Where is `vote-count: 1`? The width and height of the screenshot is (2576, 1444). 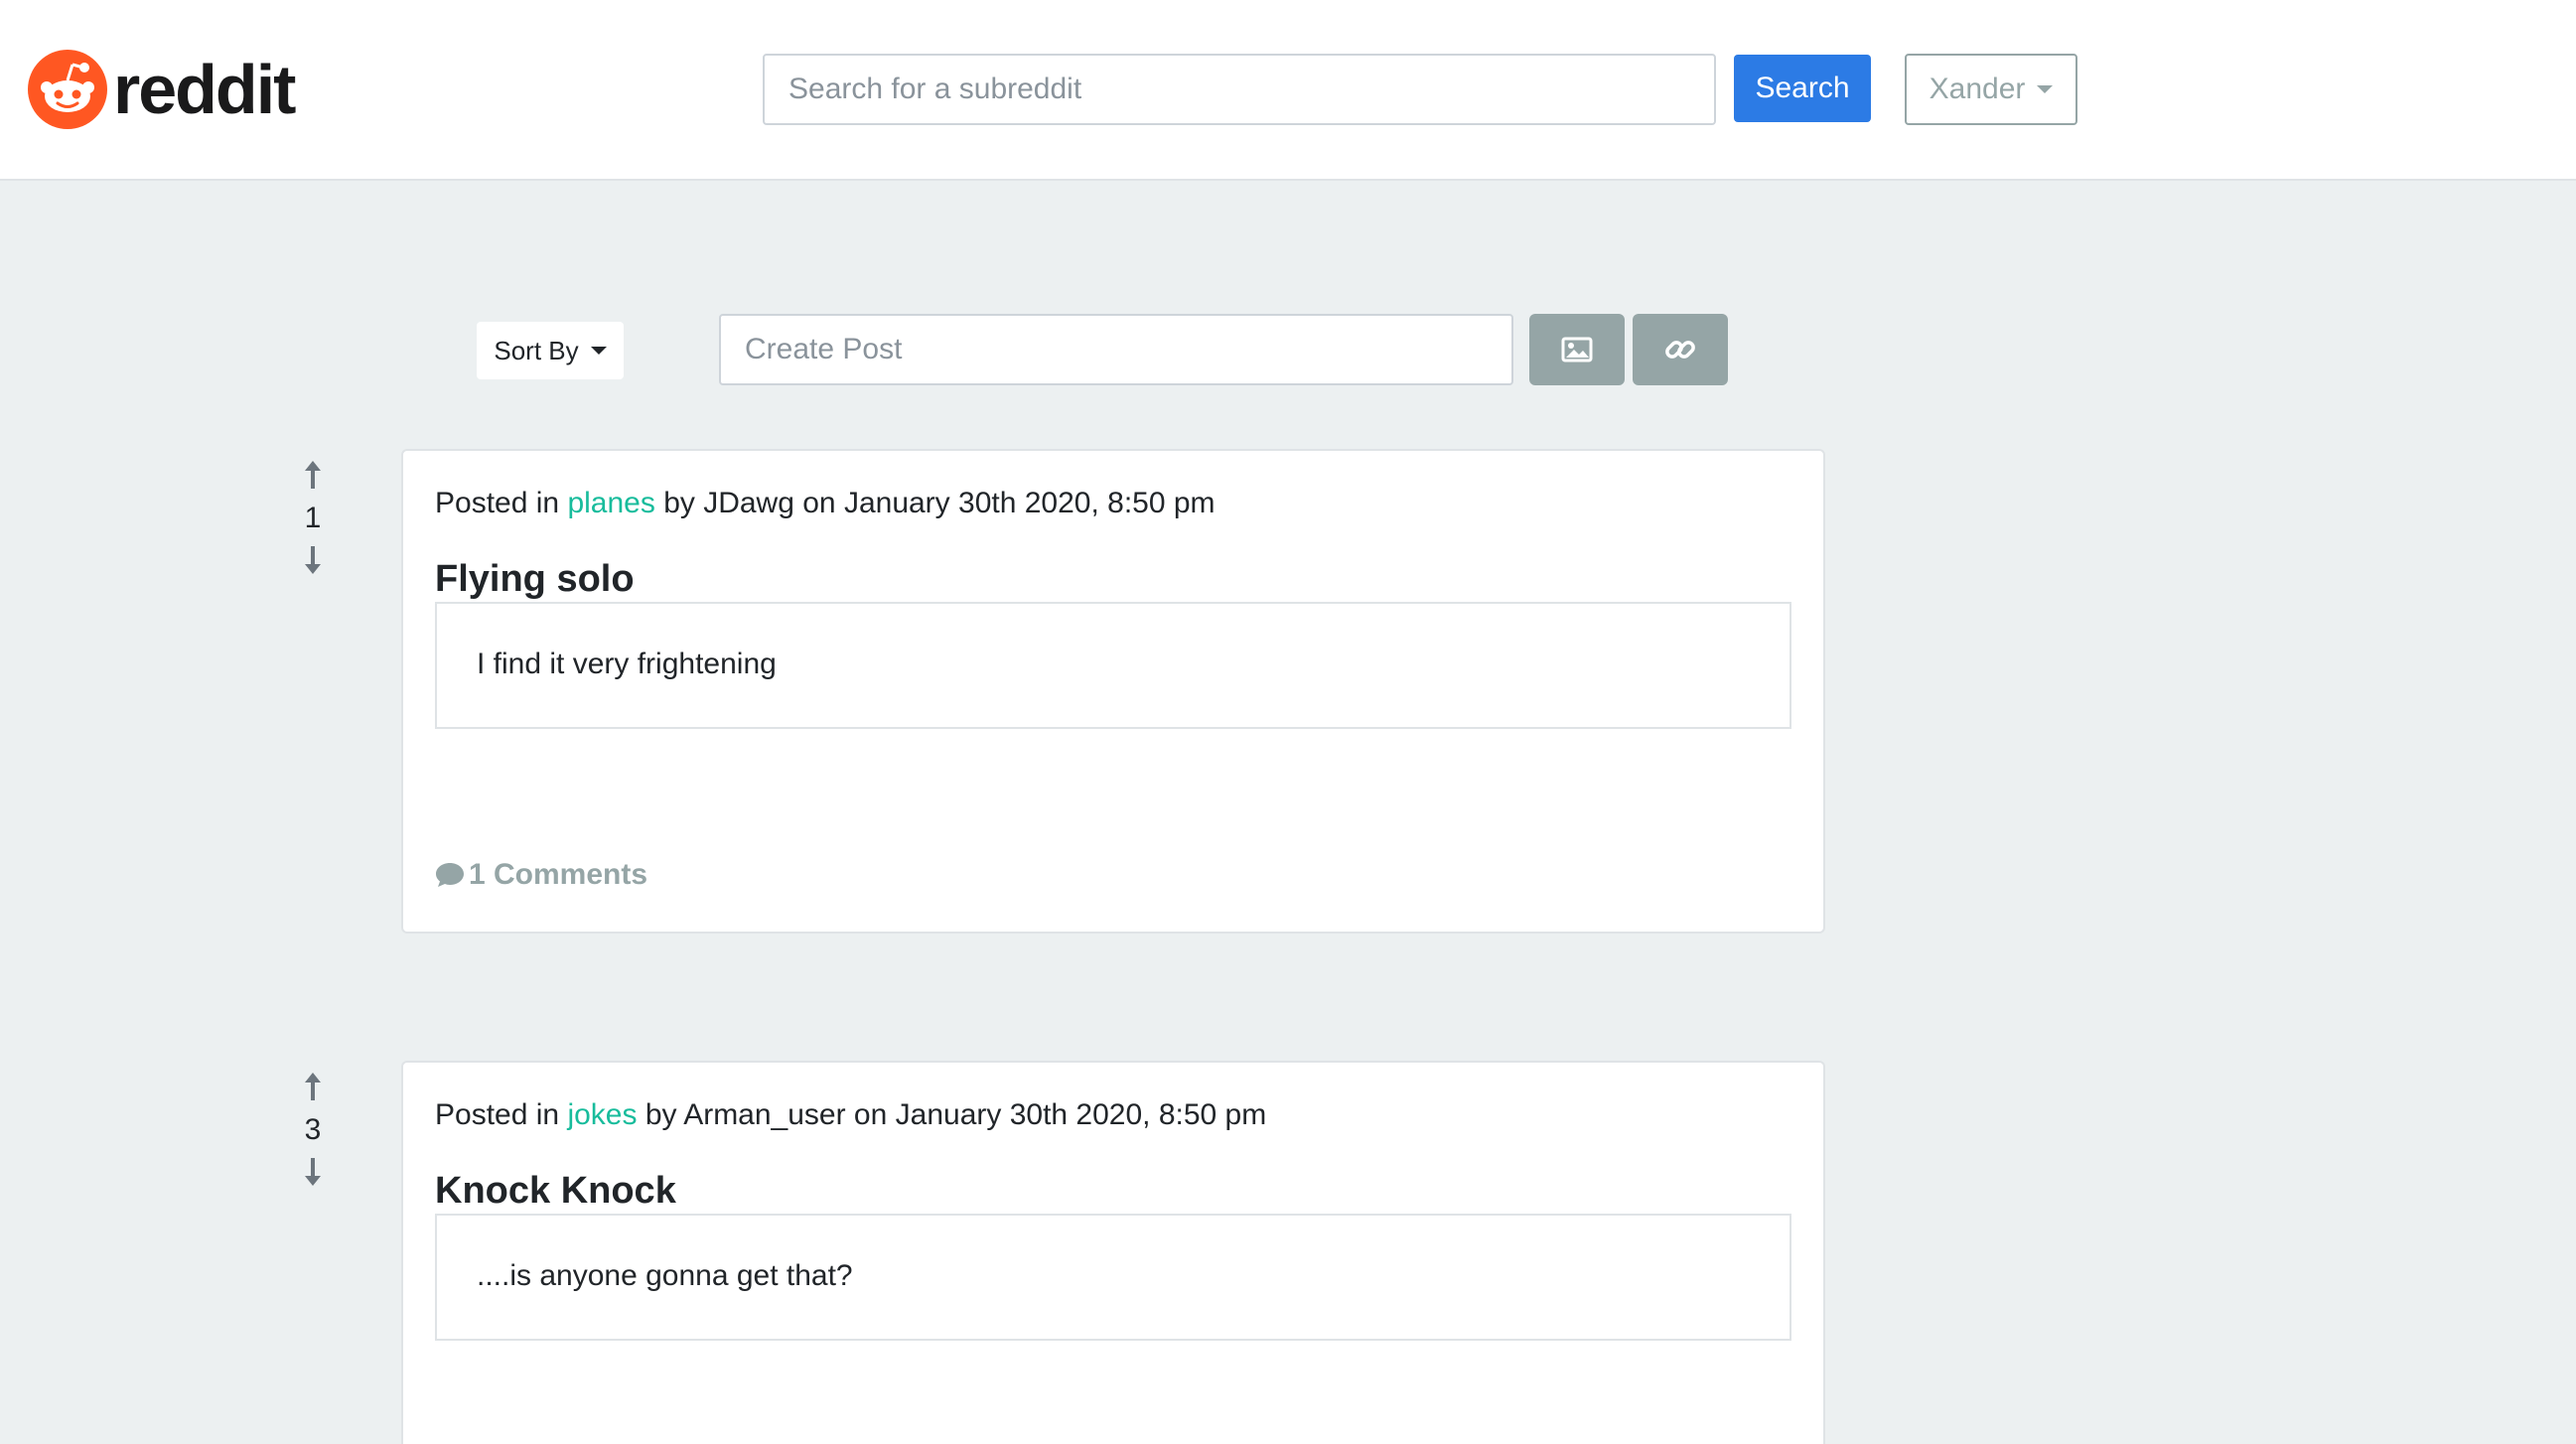 vote-count: 1 is located at coordinates (313, 518).